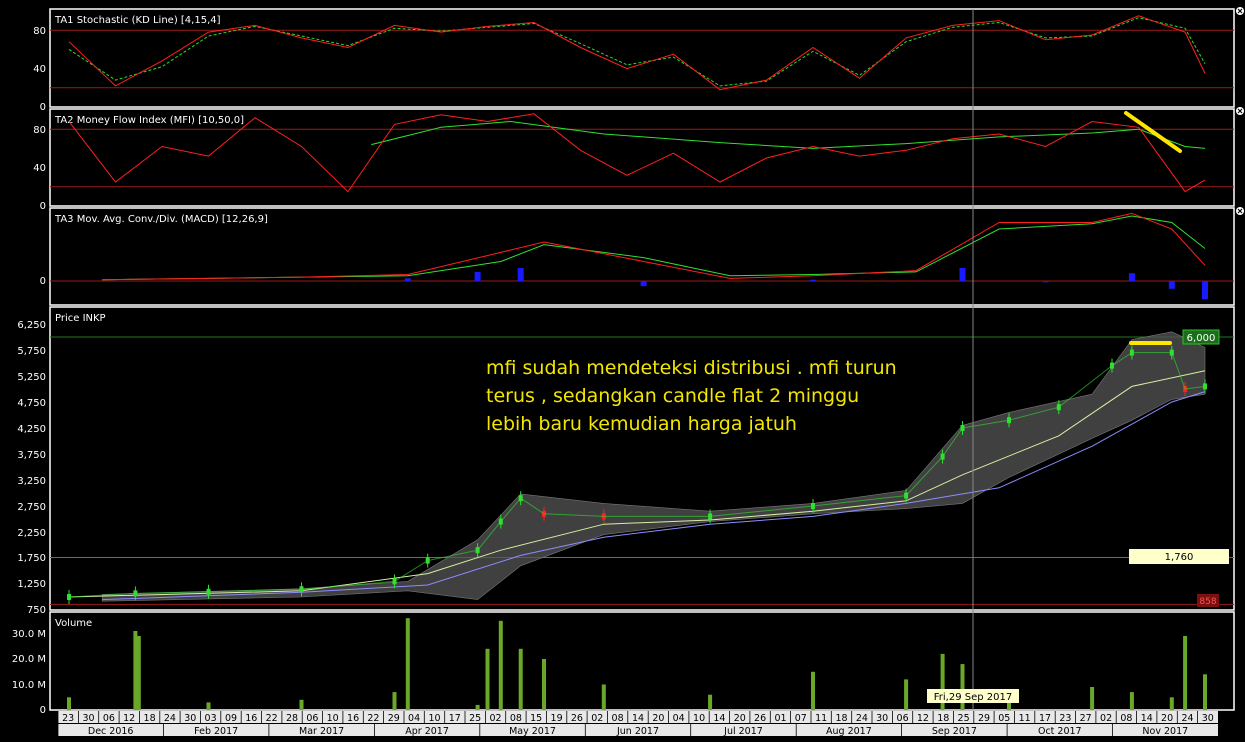 Image resolution: width=1245 pixels, height=742 pixels. I want to click on volume-tick: 20.0 M, so click(29, 659).